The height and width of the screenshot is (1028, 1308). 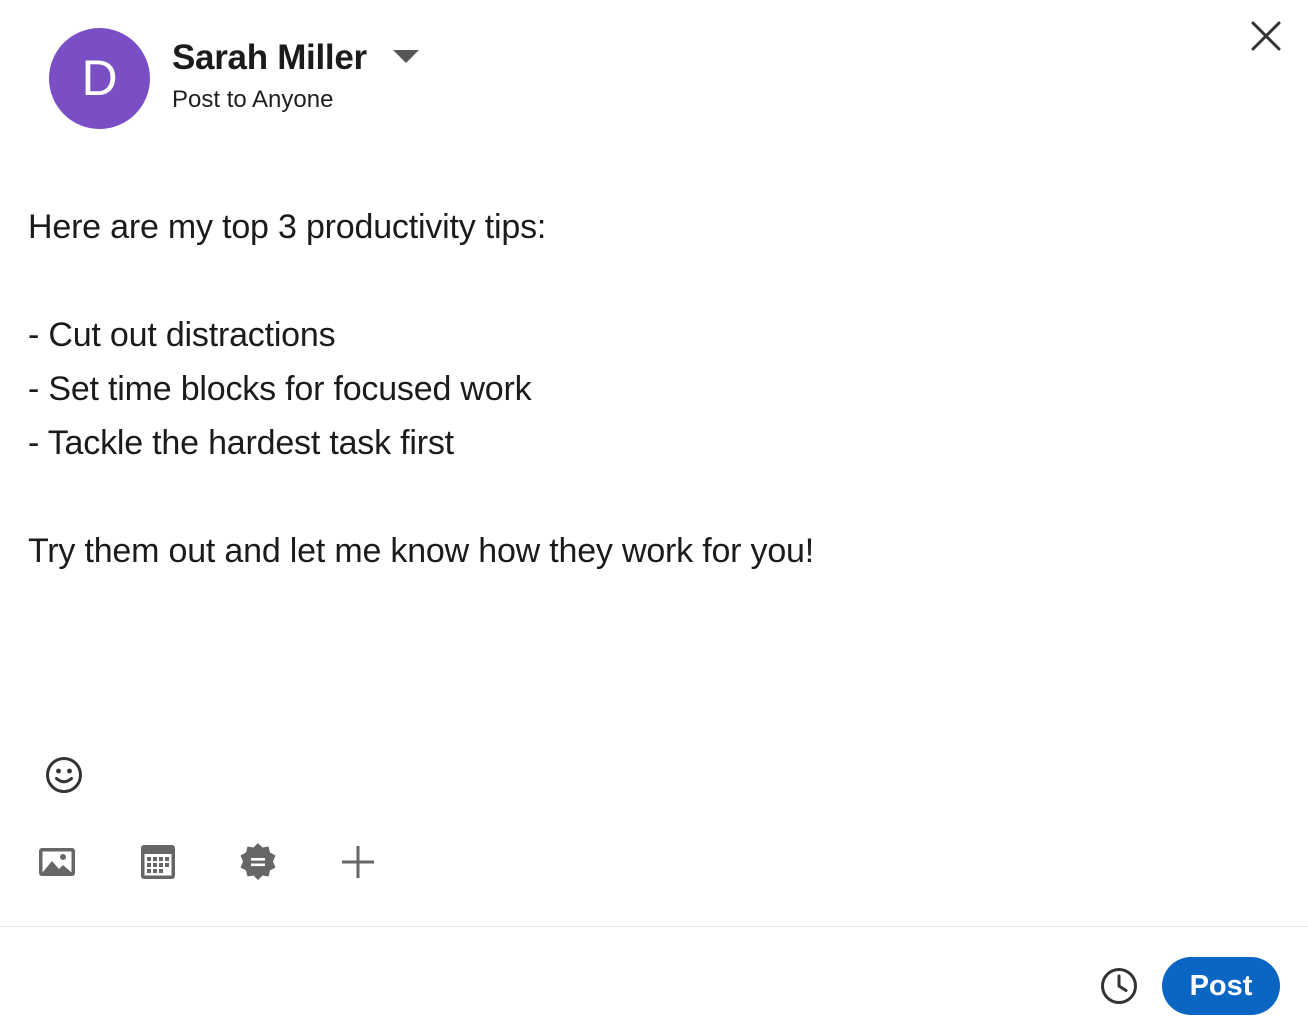 What do you see at coordinates (241, 443) in the screenshot?
I see `post-text-line: - Tackle the hardest task first` at bounding box center [241, 443].